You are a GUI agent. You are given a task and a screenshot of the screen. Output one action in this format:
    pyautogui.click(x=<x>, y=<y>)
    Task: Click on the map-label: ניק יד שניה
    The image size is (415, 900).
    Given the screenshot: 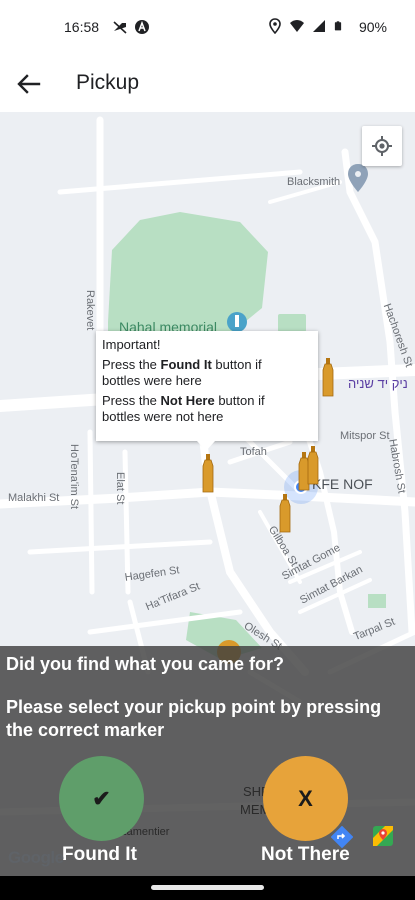 What is the action you would take?
    pyautogui.click(x=378, y=383)
    